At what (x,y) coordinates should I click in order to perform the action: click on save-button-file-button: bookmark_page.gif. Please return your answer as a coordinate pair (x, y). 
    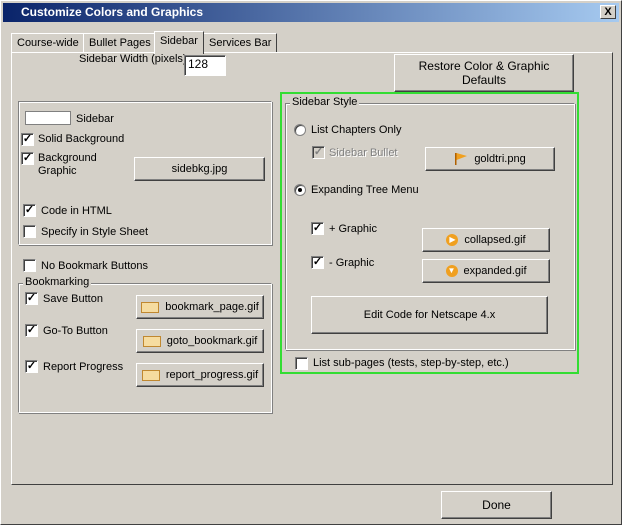
    Looking at the image, I should click on (200, 307).